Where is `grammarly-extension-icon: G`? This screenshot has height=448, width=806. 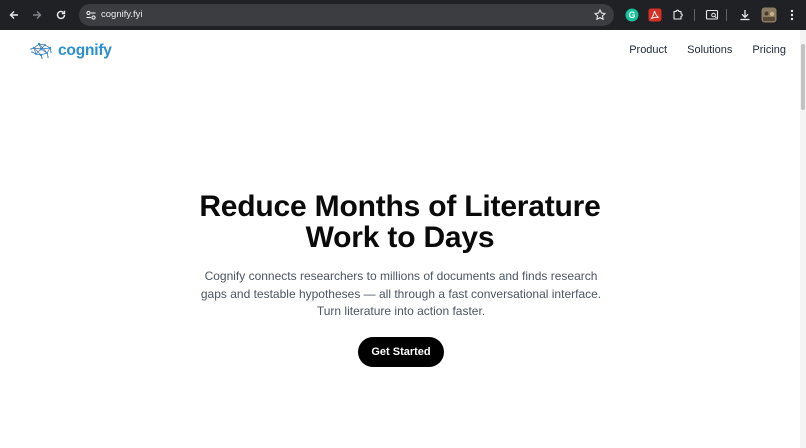 grammarly-extension-icon: G is located at coordinates (632, 15).